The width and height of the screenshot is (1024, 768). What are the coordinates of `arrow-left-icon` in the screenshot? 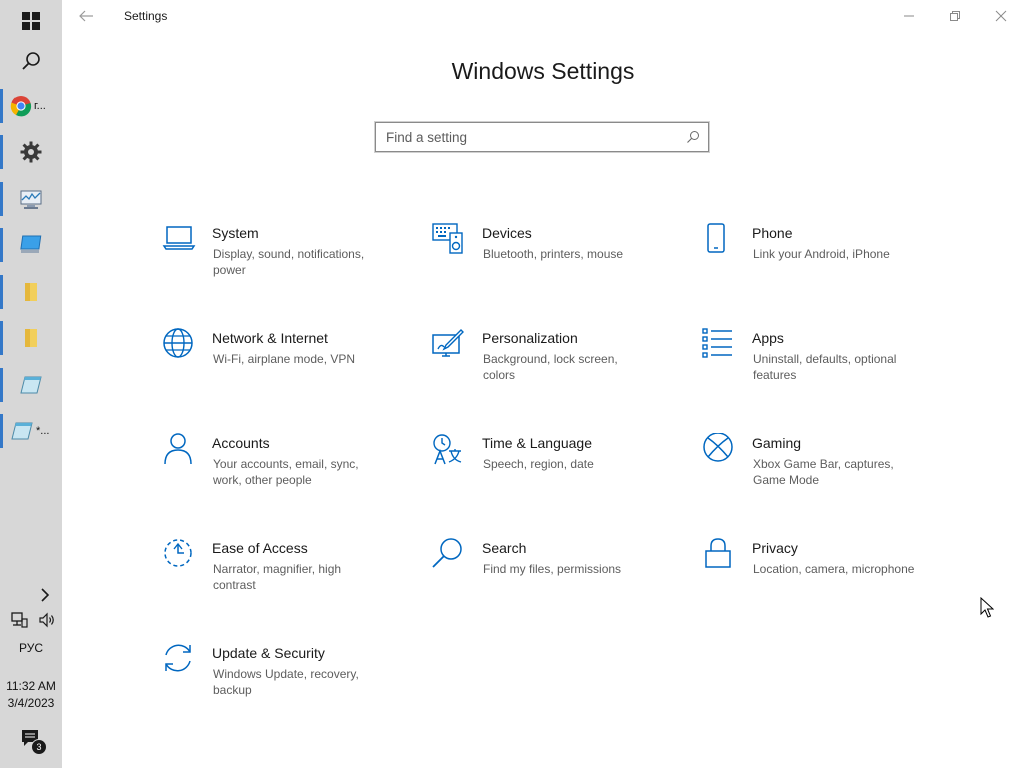 It's located at (86, 16).